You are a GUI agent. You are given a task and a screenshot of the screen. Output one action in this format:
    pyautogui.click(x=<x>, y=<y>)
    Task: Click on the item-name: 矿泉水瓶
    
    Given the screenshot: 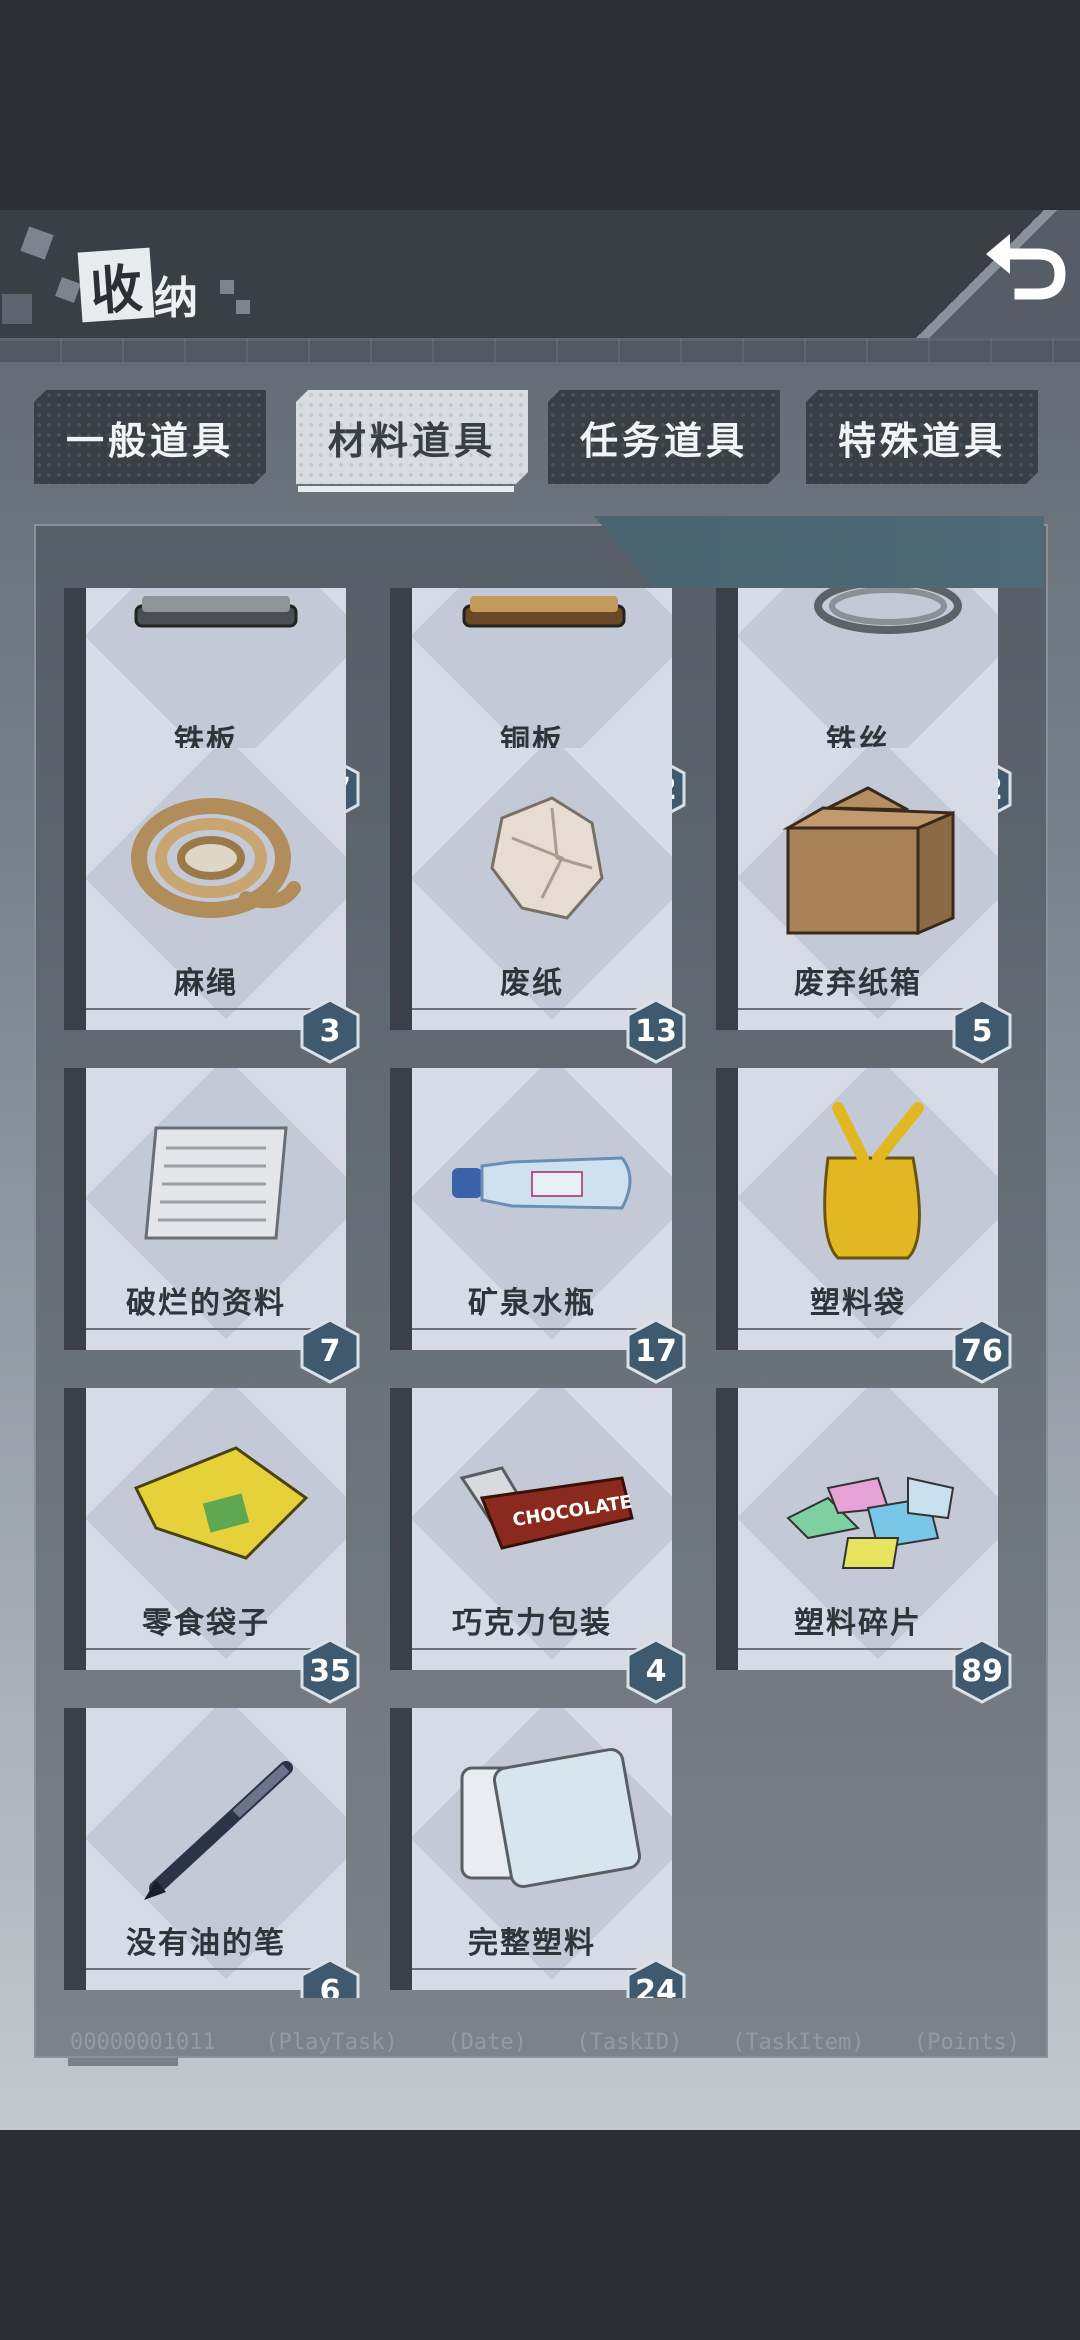 What is the action you would take?
    pyautogui.click(x=532, y=1303)
    